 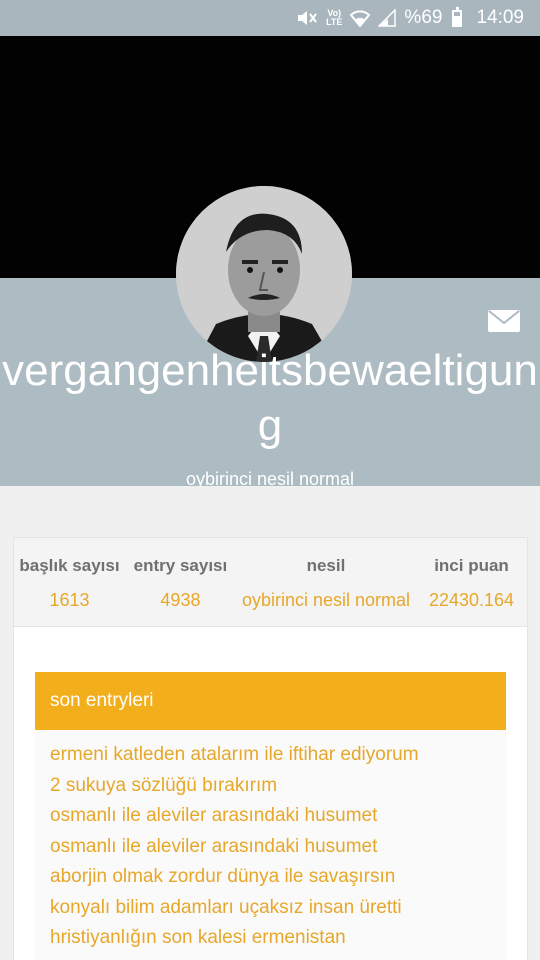 I want to click on mail-icon, so click(x=504, y=321).